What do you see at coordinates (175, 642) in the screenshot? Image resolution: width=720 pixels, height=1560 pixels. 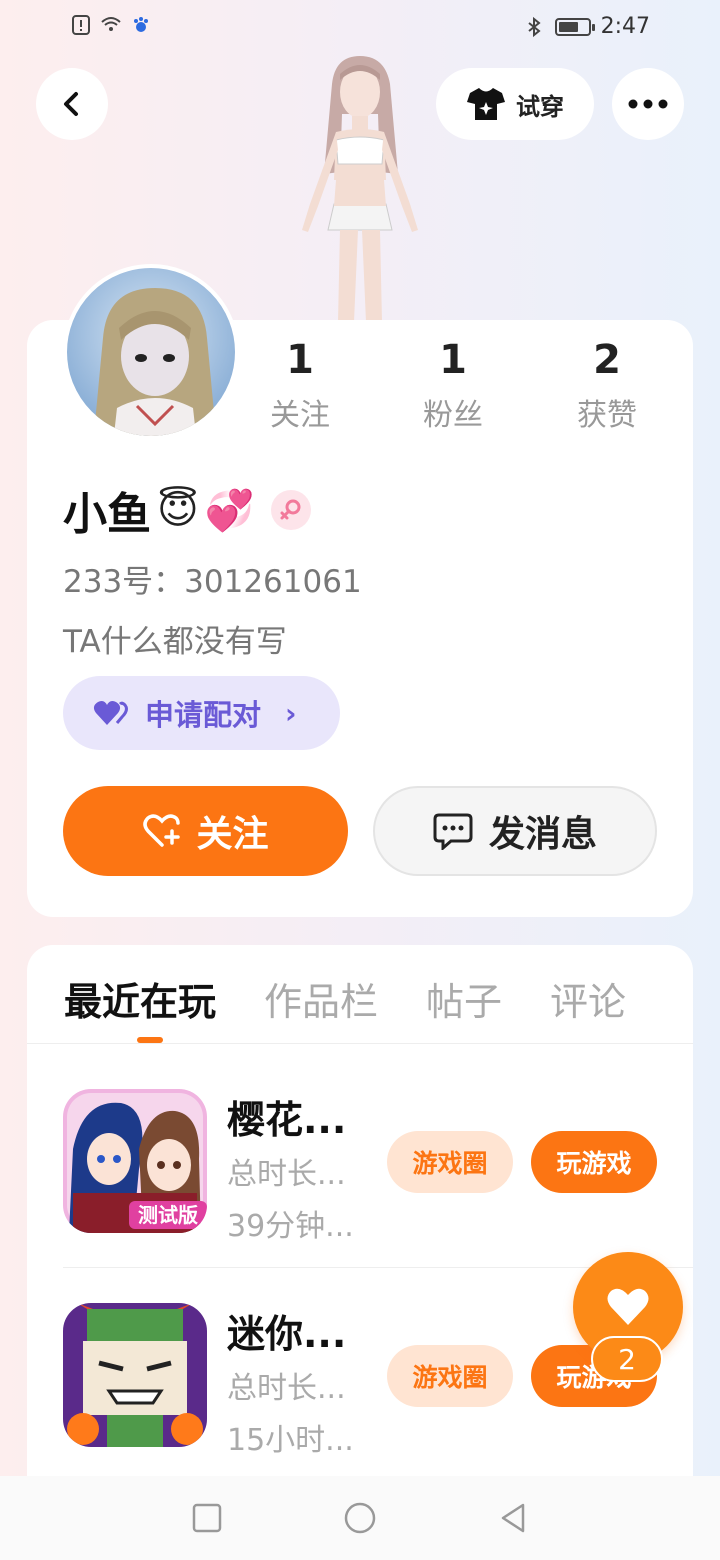 I see `user-bio: TA什么都没有写` at bounding box center [175, 642].